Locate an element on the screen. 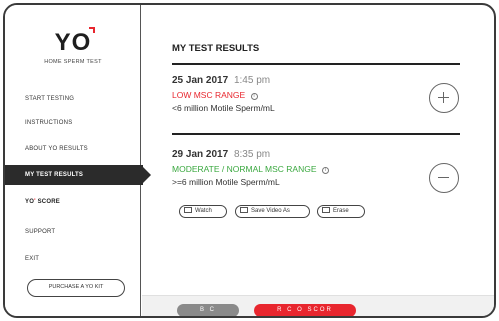 This screenshot has height=321, width=499. logo-text: YO is located at coordinates (73, 42).